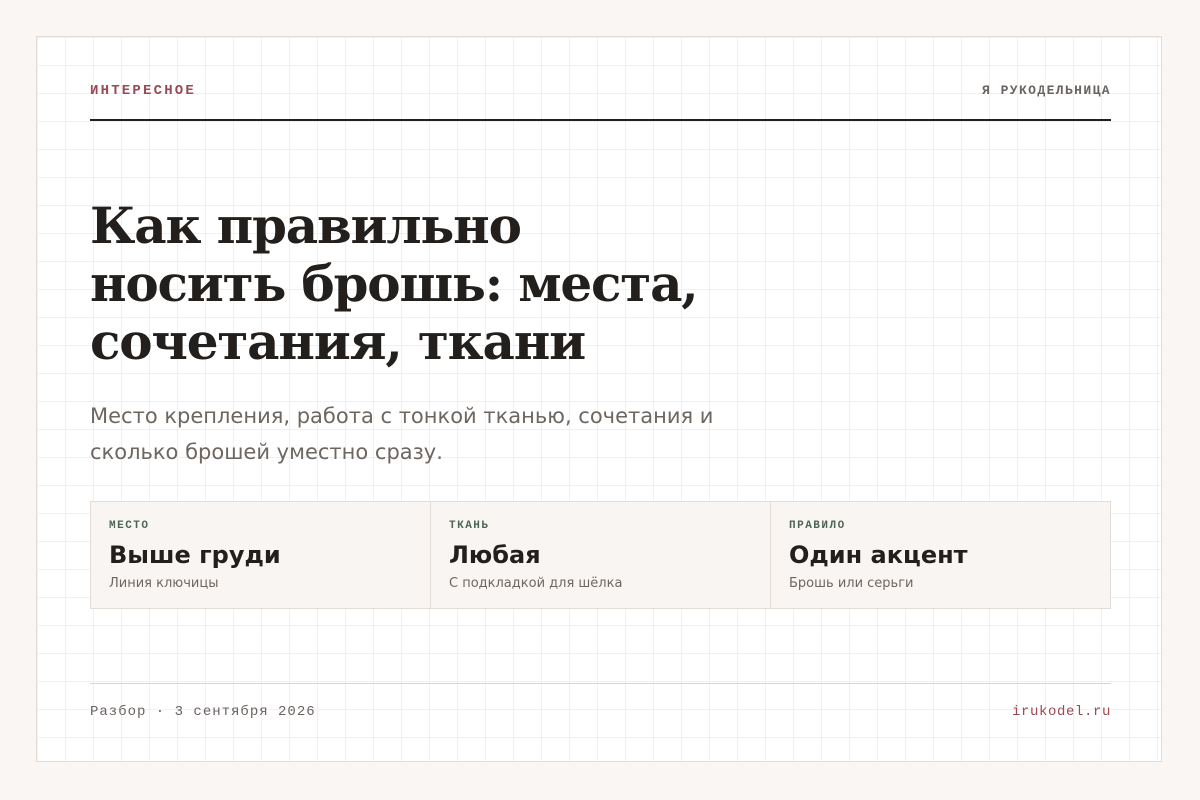 Image resolution: width=1200 pixels, height=800 pixels. I want to click on footer-bar: Разбор · 3 сентября 2026 irukodel.ru, so click(600, 703).